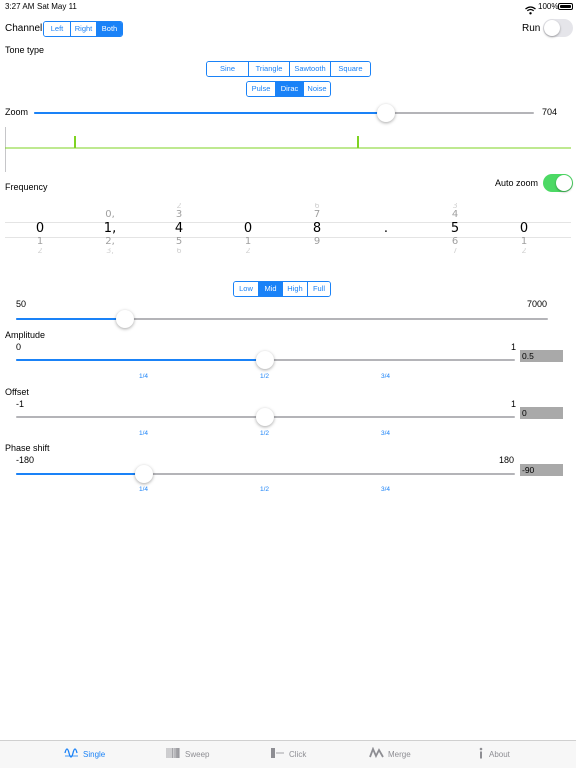  I want to click on channel-segmented-control: Left Right Both, so click(83, 29).